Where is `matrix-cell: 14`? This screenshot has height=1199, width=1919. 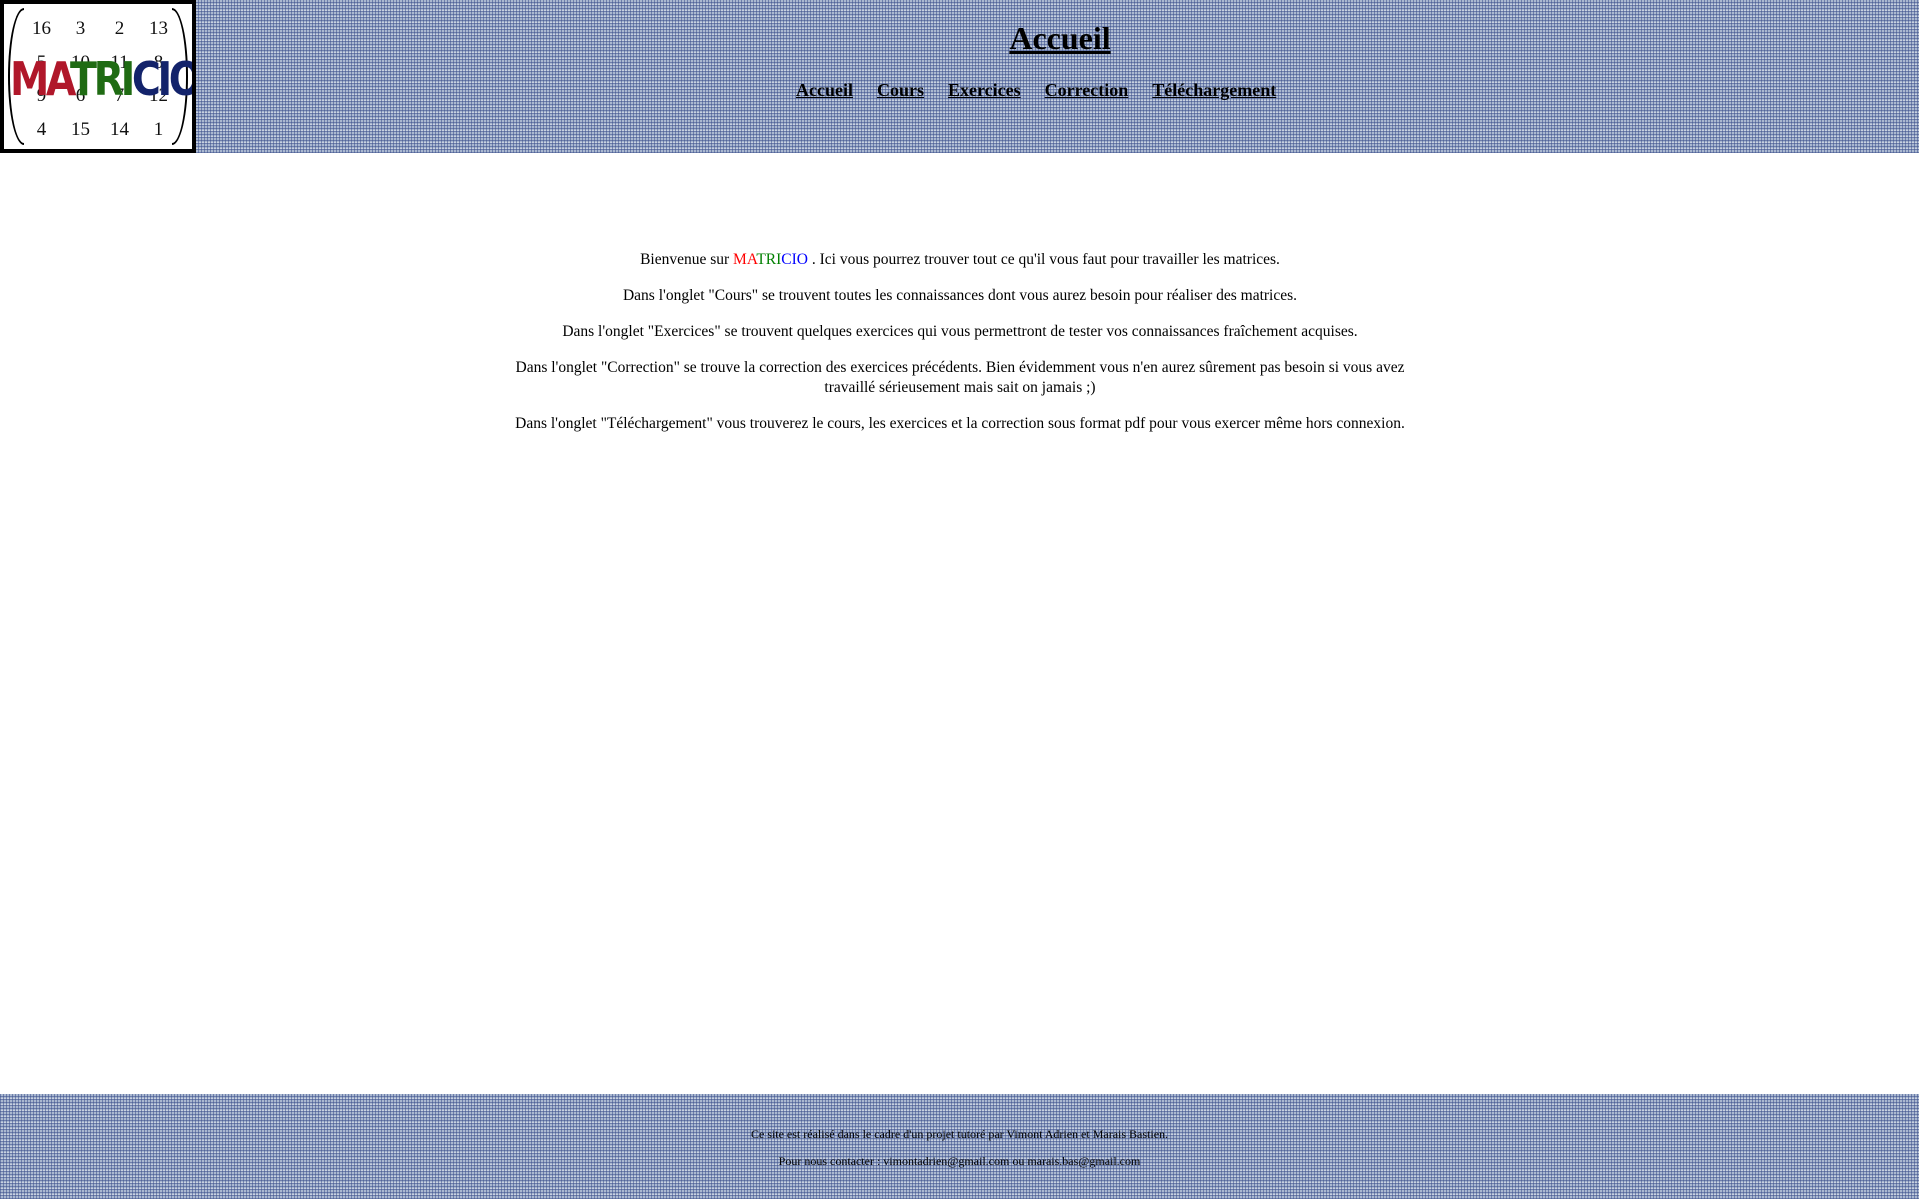 matrix-cell: 14 is located at coordinates (119, 130).